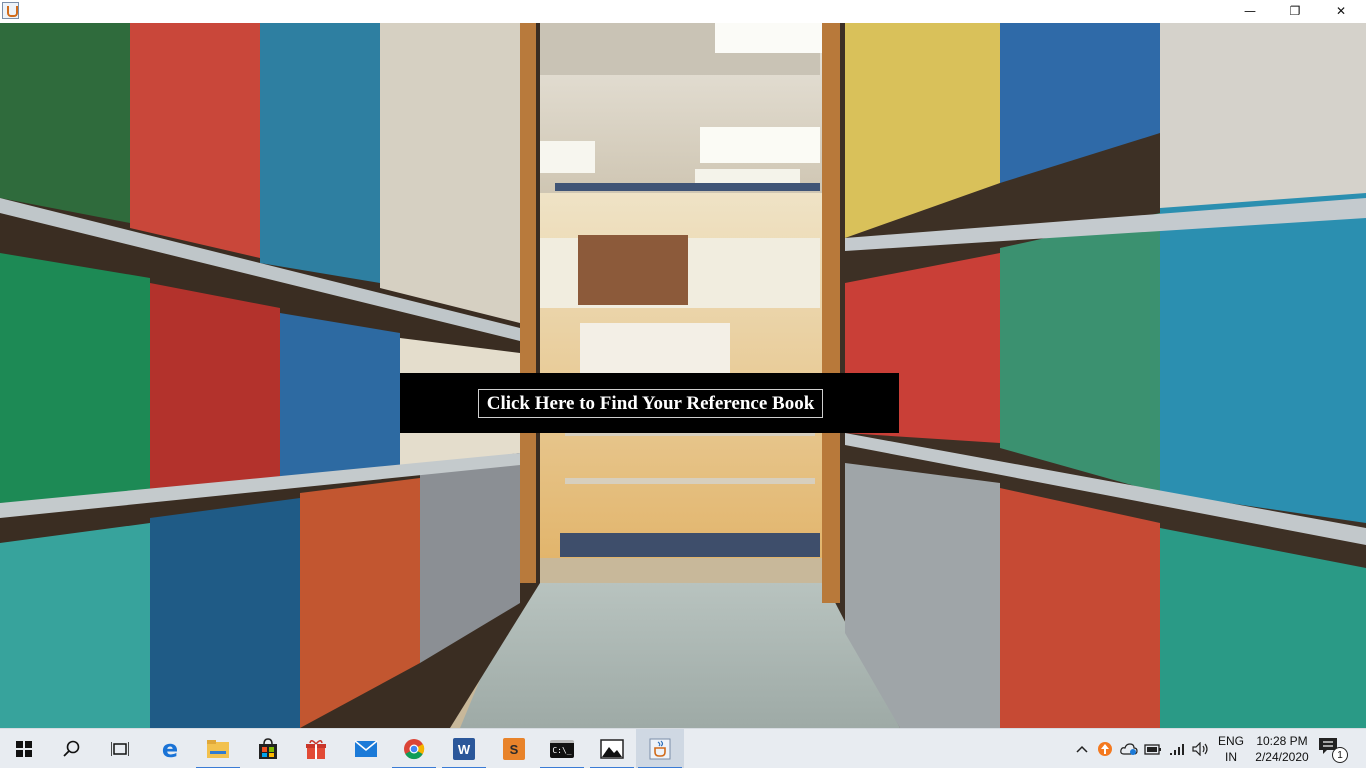 The image size is (1366, 768). I want to click on volume-icon, so click(1201, 749).